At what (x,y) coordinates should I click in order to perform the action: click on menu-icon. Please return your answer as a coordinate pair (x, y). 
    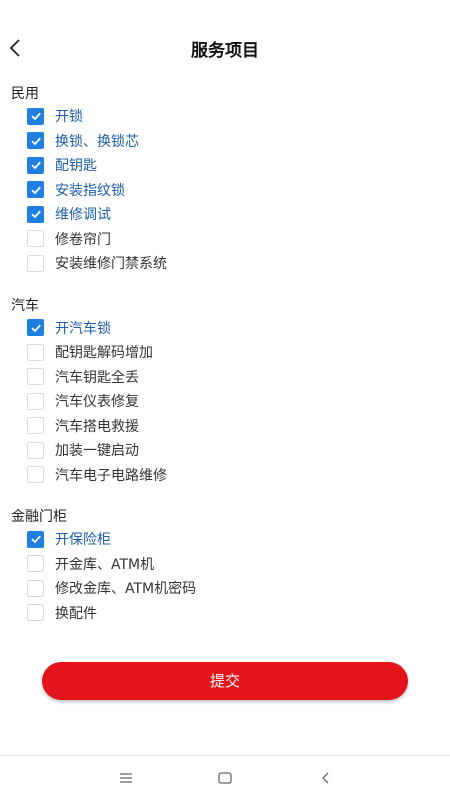
    Looking at the image, I should click on (126, 778).